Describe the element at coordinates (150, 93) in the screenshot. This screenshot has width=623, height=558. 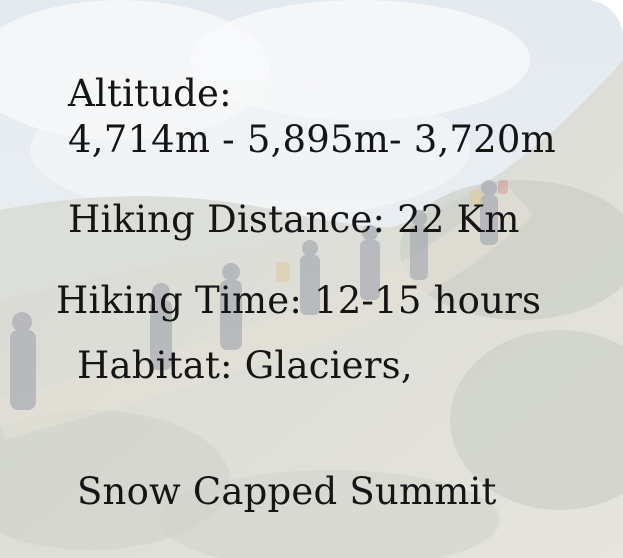
I see `altitude-label: Altitude:` at that location.